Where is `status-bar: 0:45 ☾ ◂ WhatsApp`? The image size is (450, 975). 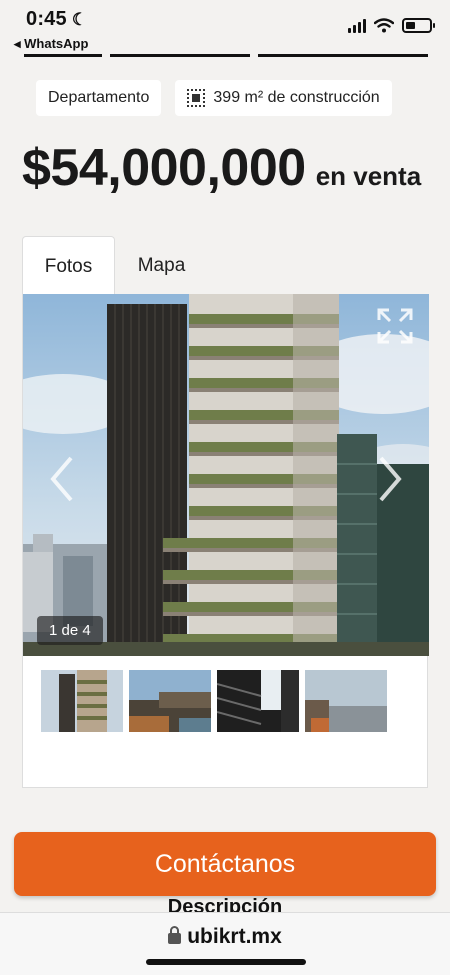
status-bar: 0:45 ☾ ◂ WhatsApp is located at coordinates (225, 28).